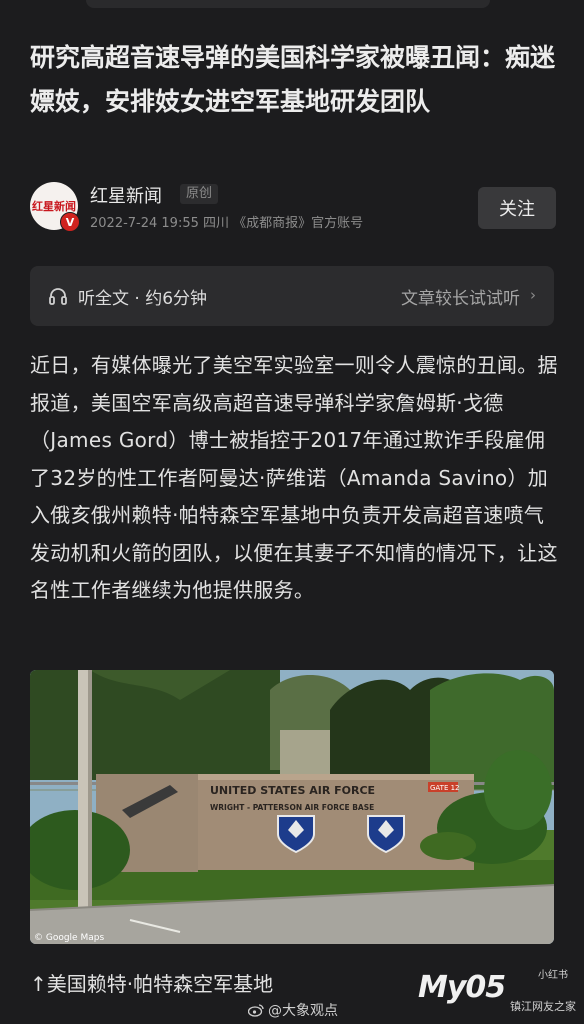  What do you see at coordinates (460, 299) in the screenshot?
I see `listen-hint: 文章较长试试听` at bounding box center [460, 299].